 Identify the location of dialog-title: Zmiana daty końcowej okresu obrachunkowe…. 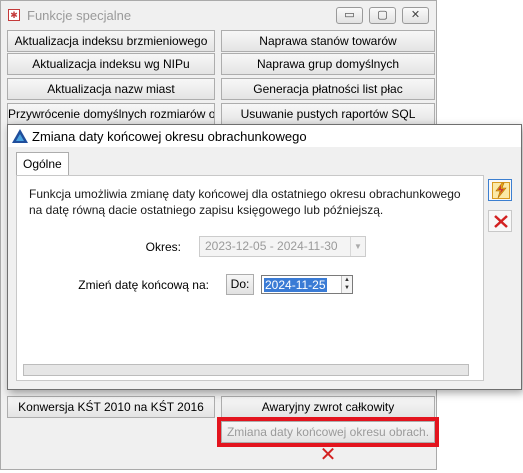
(169, 136).